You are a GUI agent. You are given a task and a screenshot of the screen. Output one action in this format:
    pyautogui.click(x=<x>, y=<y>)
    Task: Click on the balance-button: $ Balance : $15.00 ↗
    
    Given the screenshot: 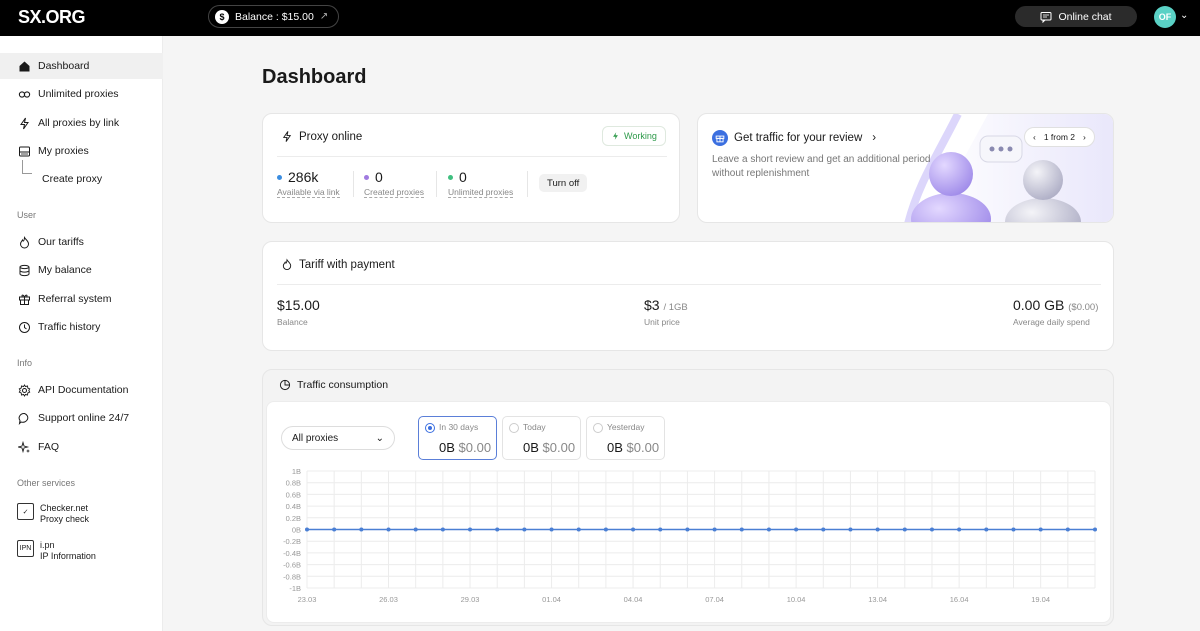 What is the action you would take?
    pyautogui.click(x=274, y=16)
    